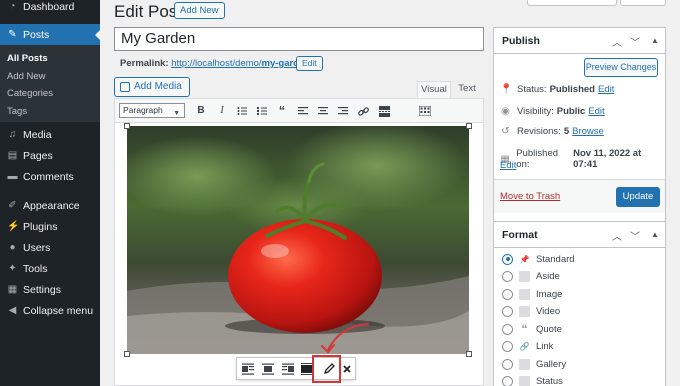  What do you see at coordinates (434, 89) in the screenshot?
I see `tab-visual: Visual` at bounding box center [434, 89].